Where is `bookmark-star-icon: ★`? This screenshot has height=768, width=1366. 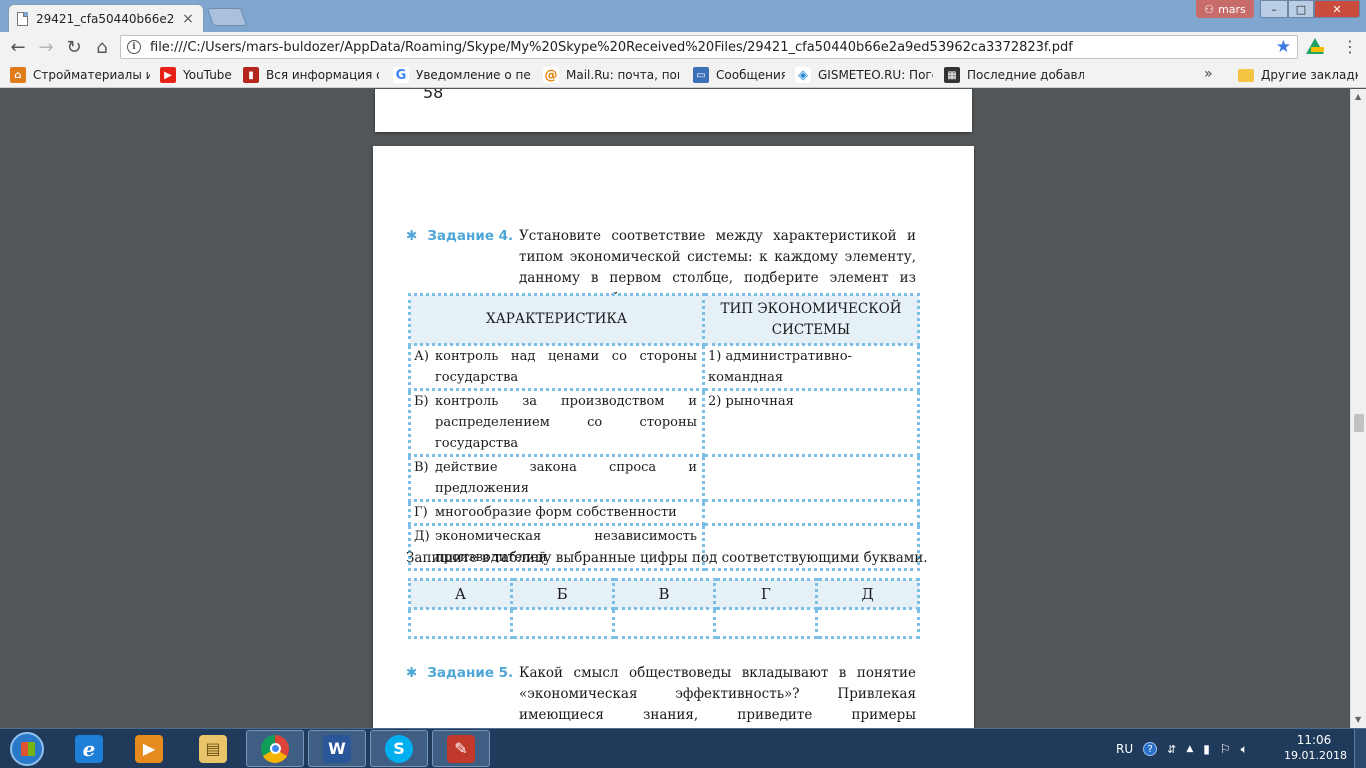
bookmark-star-icon: ★ is located at coordinates (1283, 47).